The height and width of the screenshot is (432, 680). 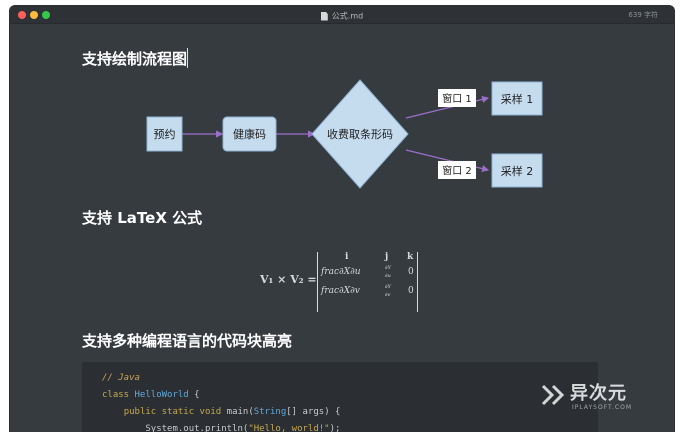 What do you see at coordinates (249, 134) in the screenshot?
I see `flow-node-health-code-label: 健康码` at bounding box center [249, 134].